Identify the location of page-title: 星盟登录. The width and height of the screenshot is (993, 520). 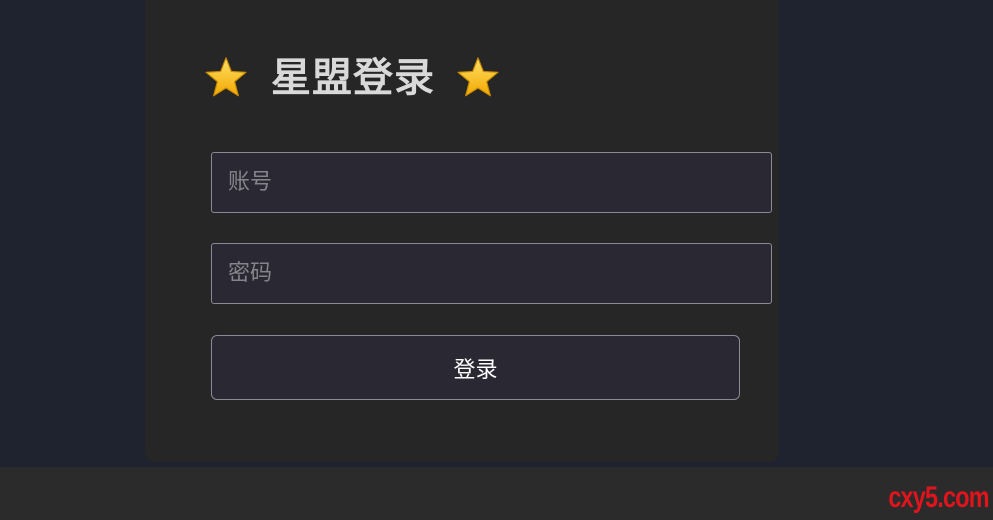
(353, 78).